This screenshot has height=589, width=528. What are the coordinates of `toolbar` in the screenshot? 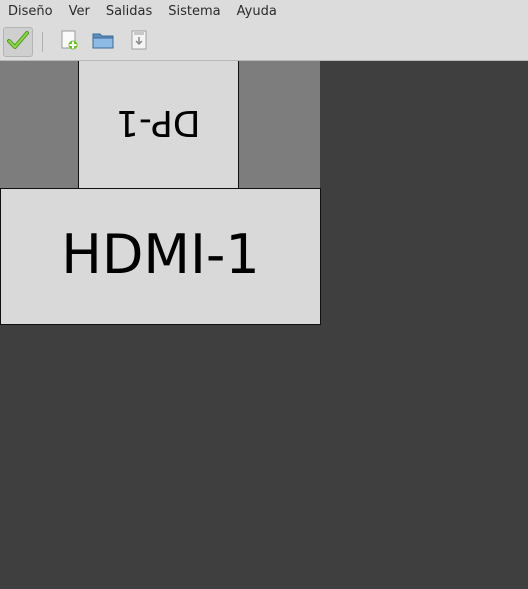 It's located at (264, 42).